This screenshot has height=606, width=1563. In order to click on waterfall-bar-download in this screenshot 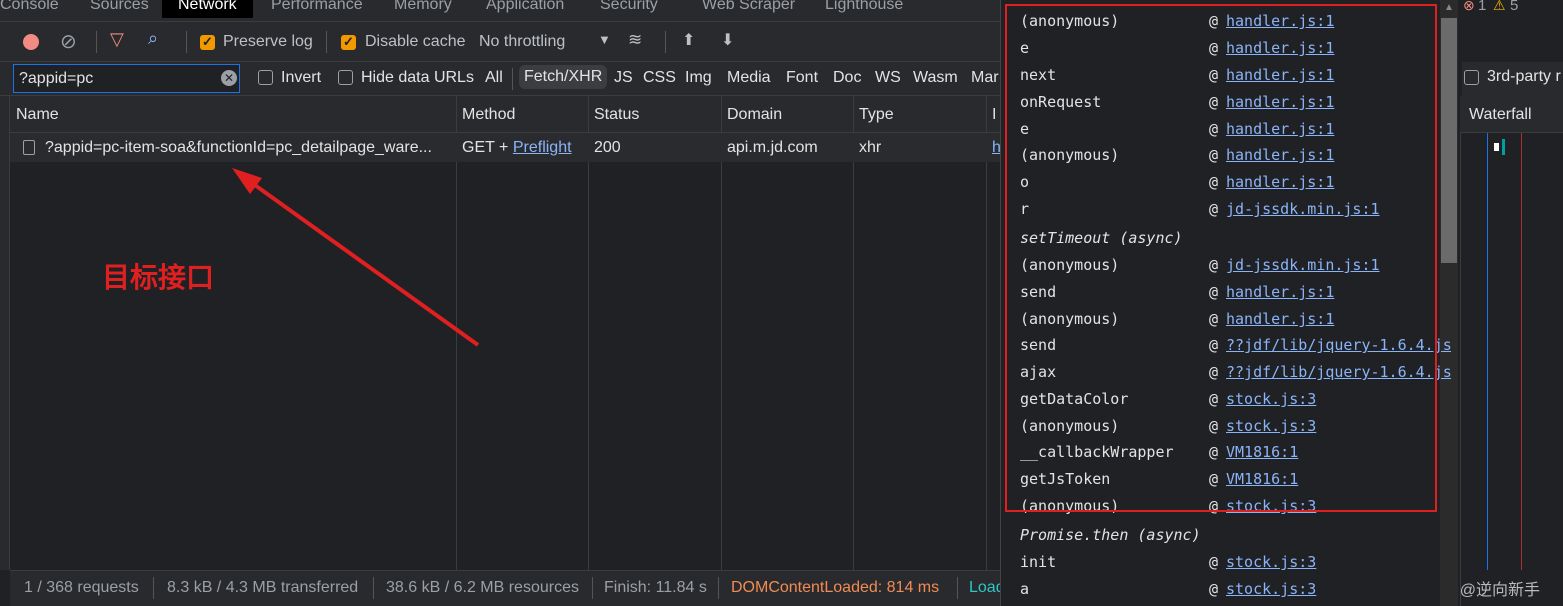, I will do `click(1503, 147)`.